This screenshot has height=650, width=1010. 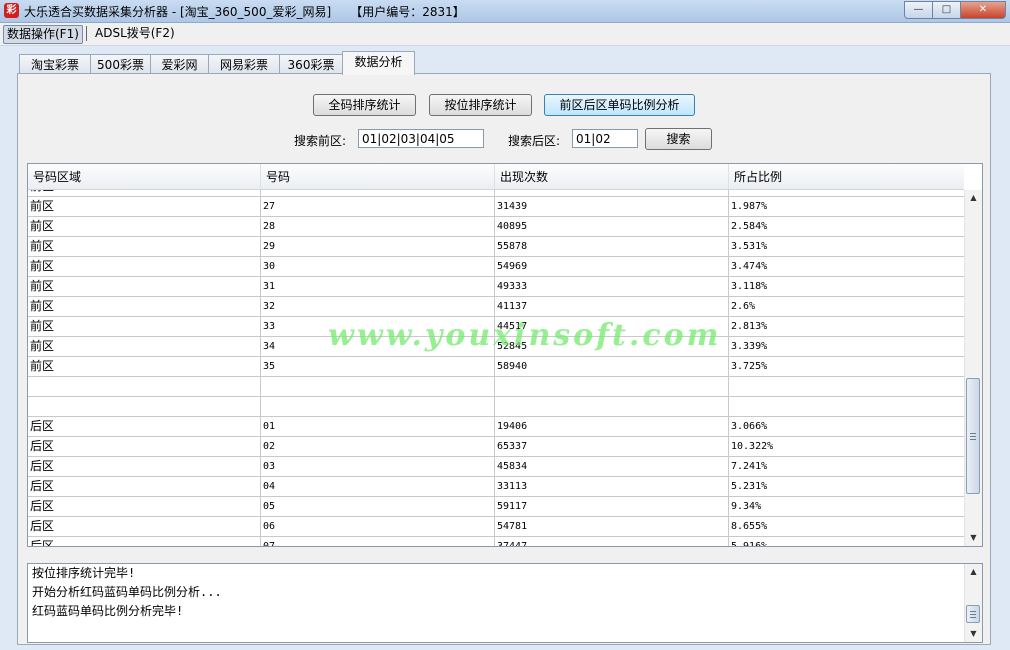 I want to click on table-row: 后区 06 54781 8.655%, so click(x=496, y=527).